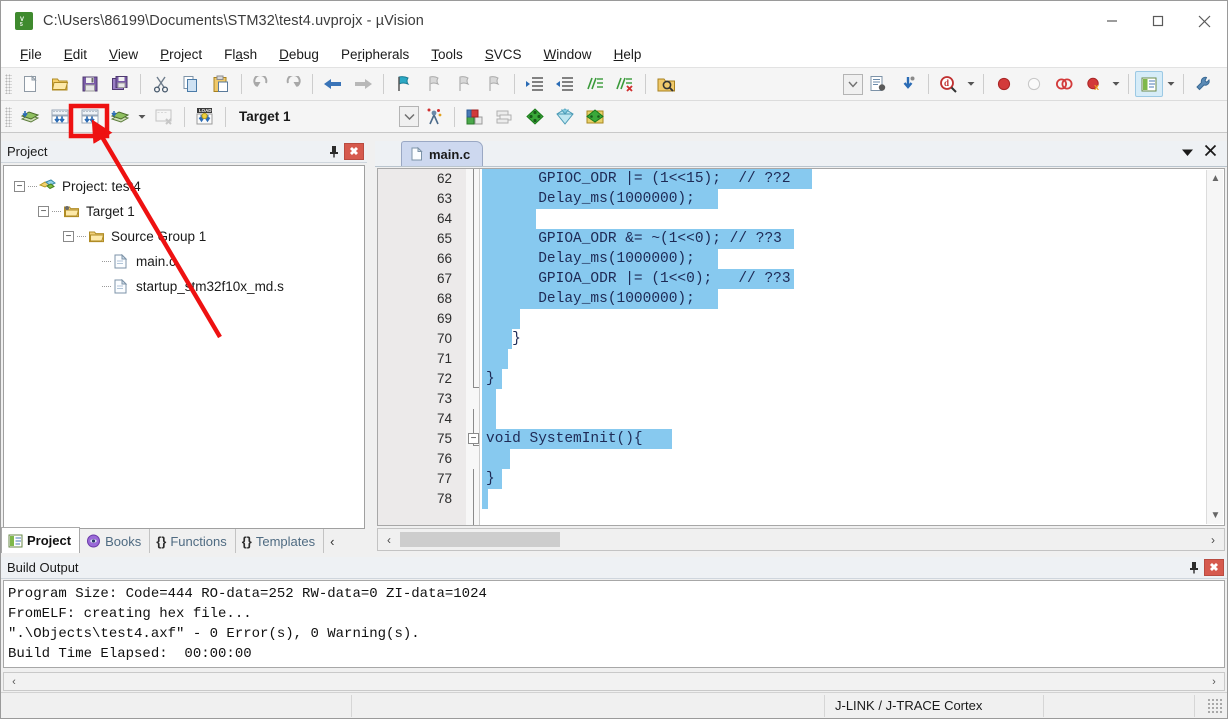 This screenshot has width=1228, height=720. Describe the element at coordinates (1187, 152) in the screenshot. I see `editor-tab-list-icon` at that location.